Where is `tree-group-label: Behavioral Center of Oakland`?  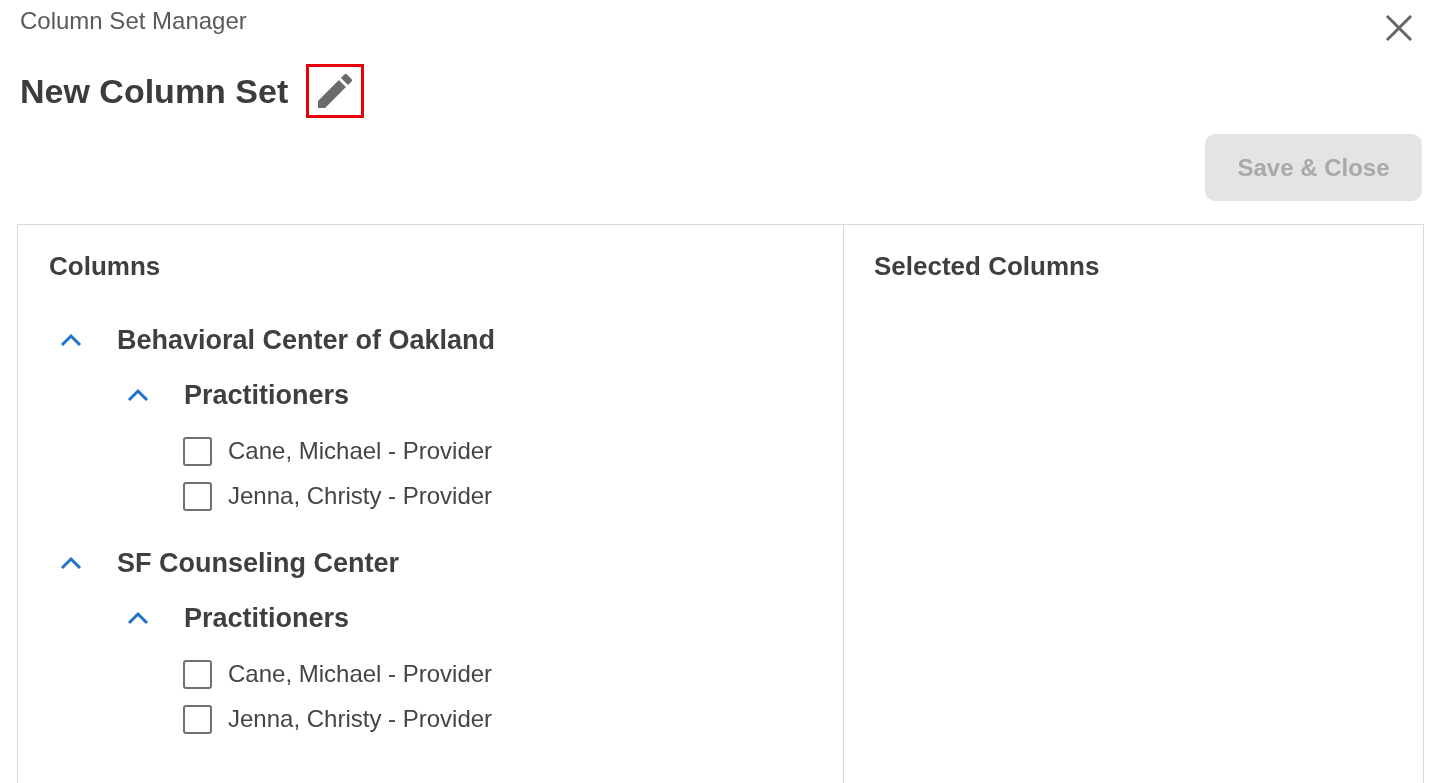
tree-group-label: Behavioral Center of Oakland is located at coordinates (306, 340).